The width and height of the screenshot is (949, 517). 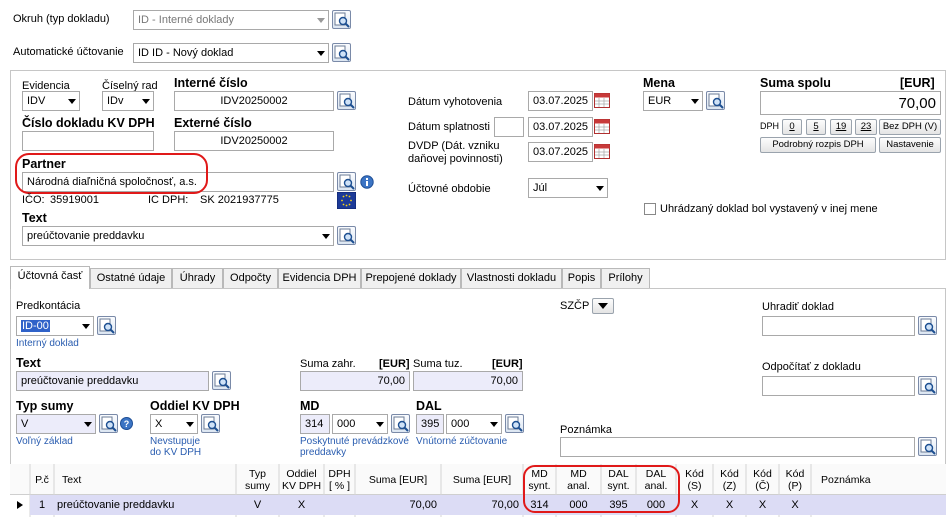 What do you see at coordinates (927, 446) in the screenshot?
I see `poznamka-search-button` at bounding box center [927, 446].